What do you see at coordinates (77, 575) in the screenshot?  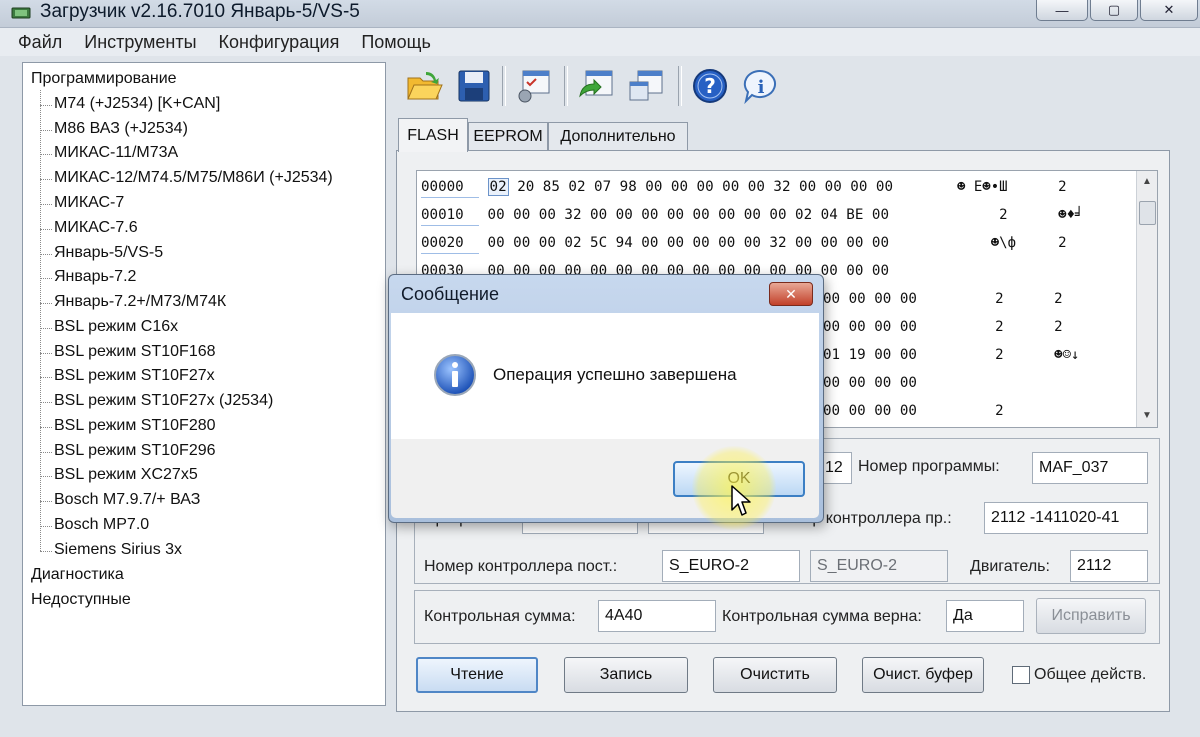 I see `tree-root-diagnostics: Диагностика` at bounding box center [77, 575].